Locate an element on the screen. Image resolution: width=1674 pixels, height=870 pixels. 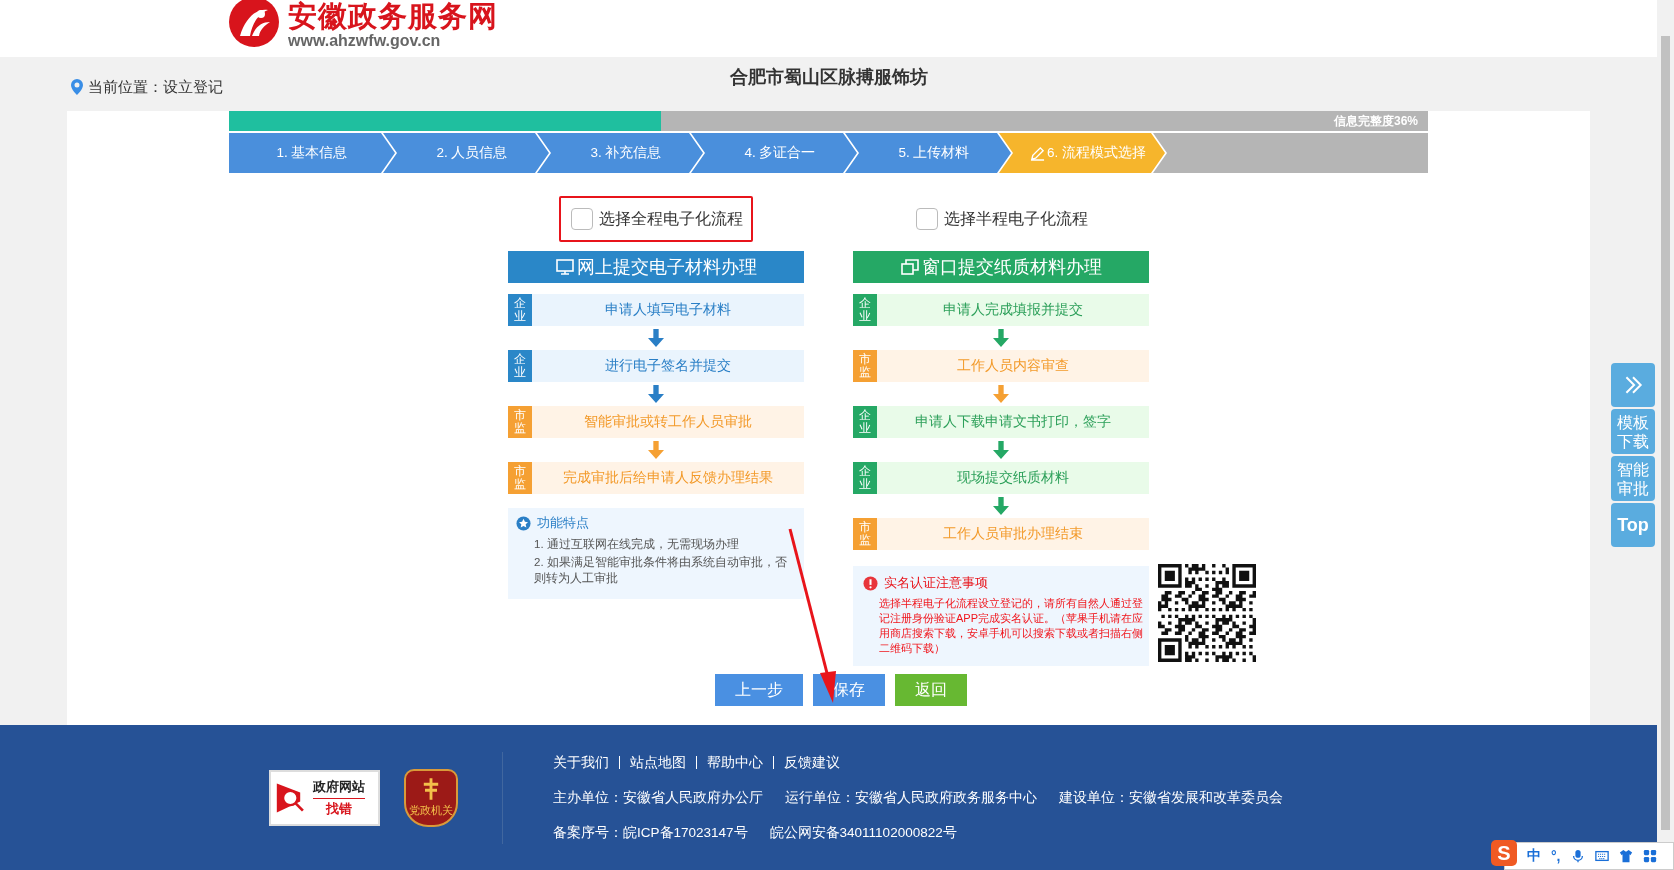
monitor-icon is located at coordinates (564, 267).